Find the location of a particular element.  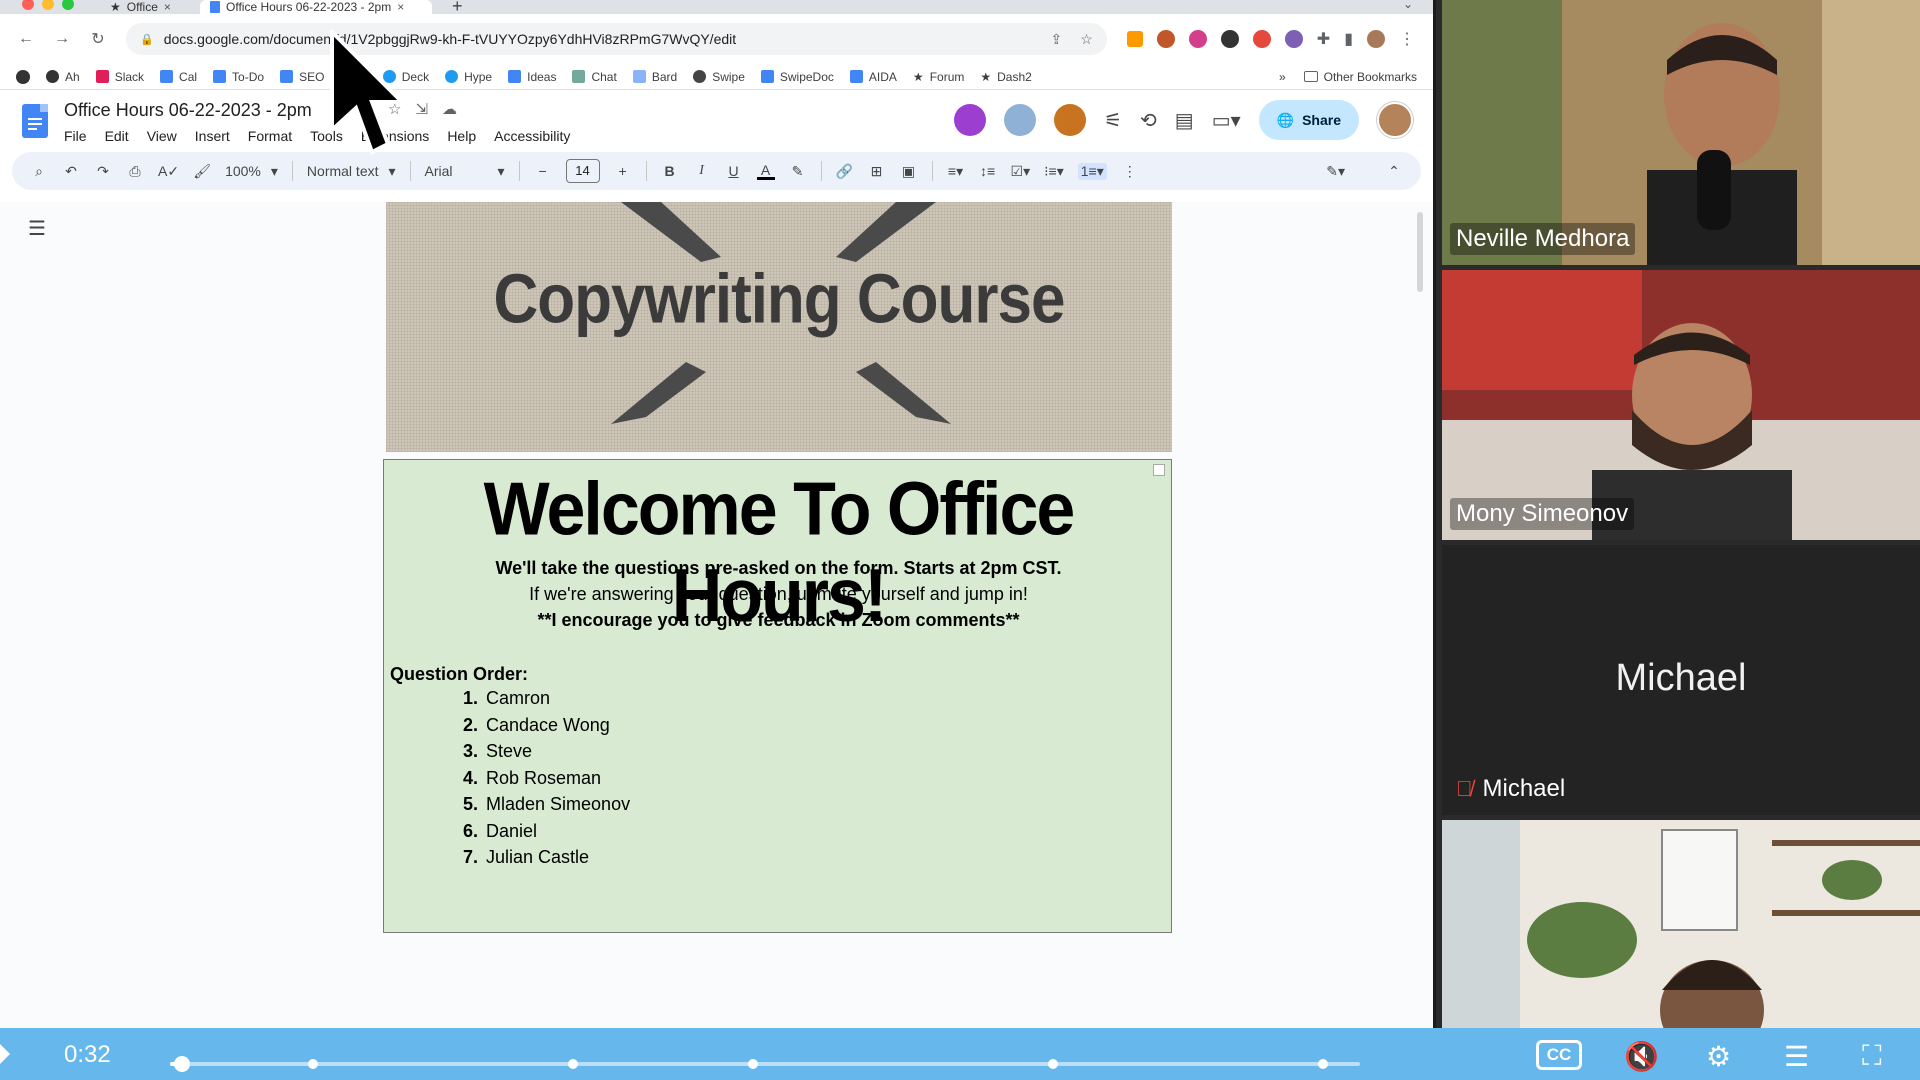

share-button: 🌐 Share is located at coordinates (1308, 120).